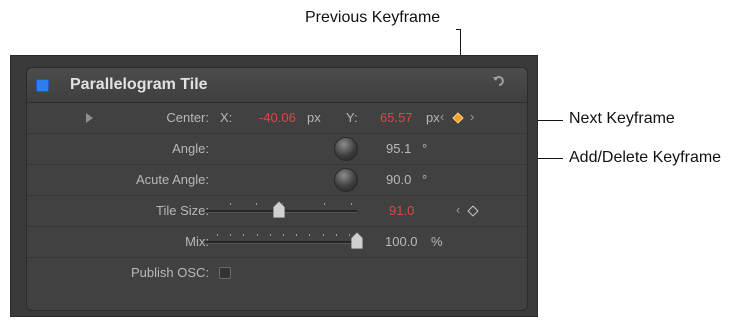 Image resolution: width=745 pixels, height=322 pixels. Describe the element at coordinates (352, 117) in the screenshot. I see `center-y-label: Y:` at that location.